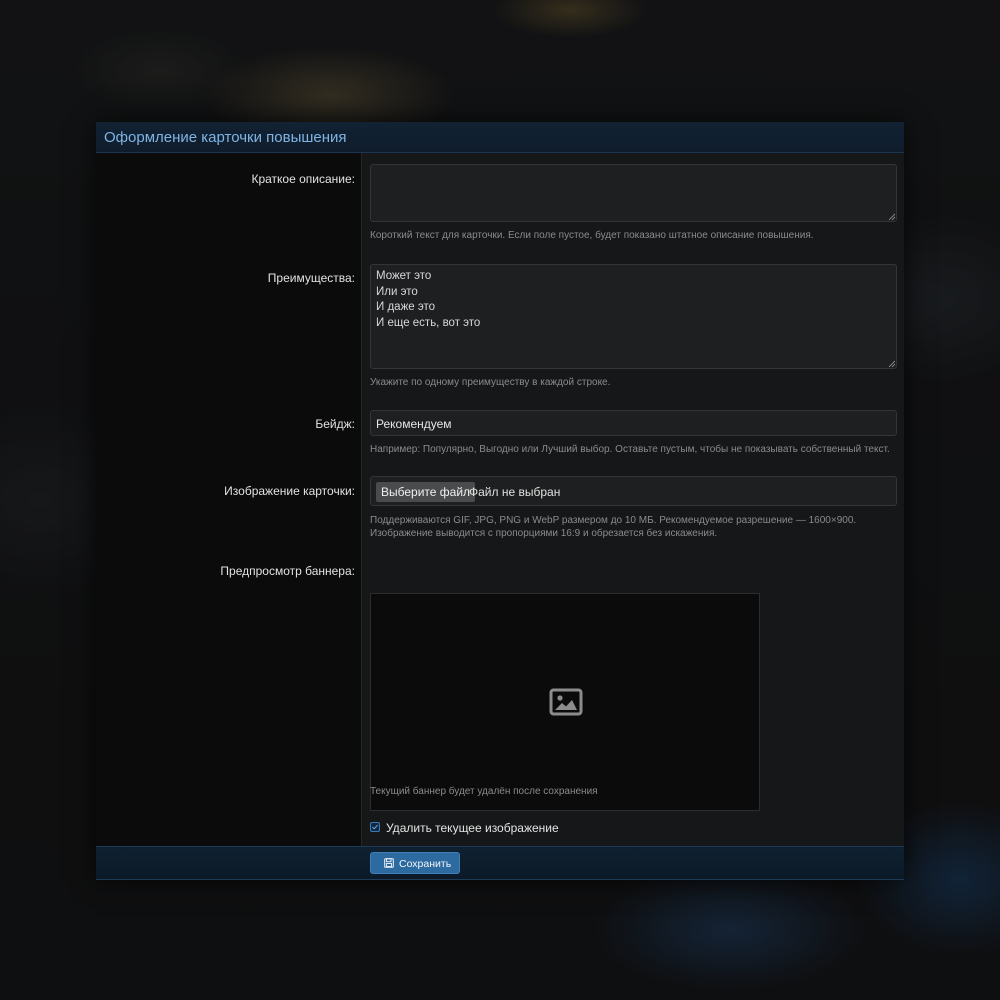 The height and width of the screenshot is (1000, 1000). I want to click on banner-preview, so click(565, 702).